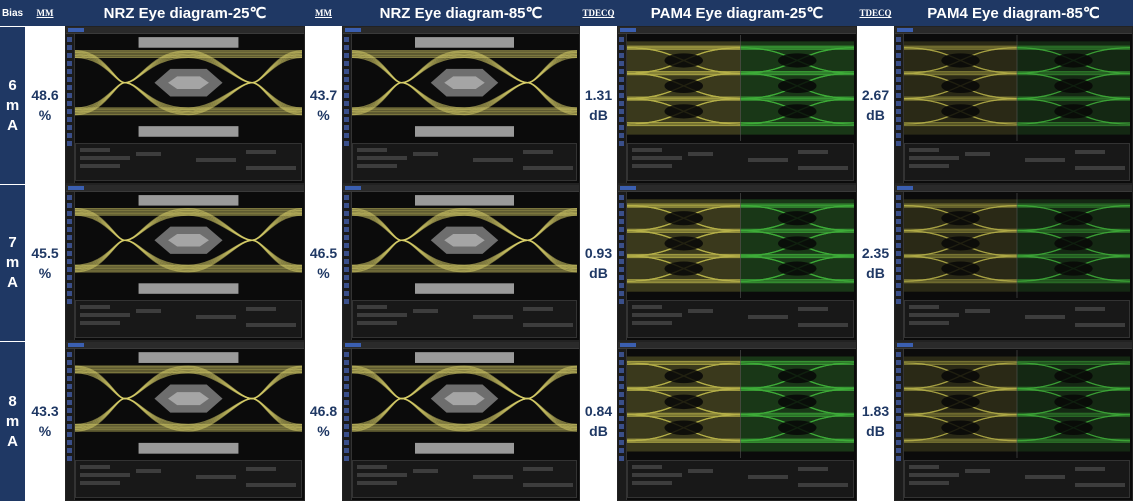 This screenshot has width=1133, height=501. I want to click on bias-char: 7, so click(12, 242).